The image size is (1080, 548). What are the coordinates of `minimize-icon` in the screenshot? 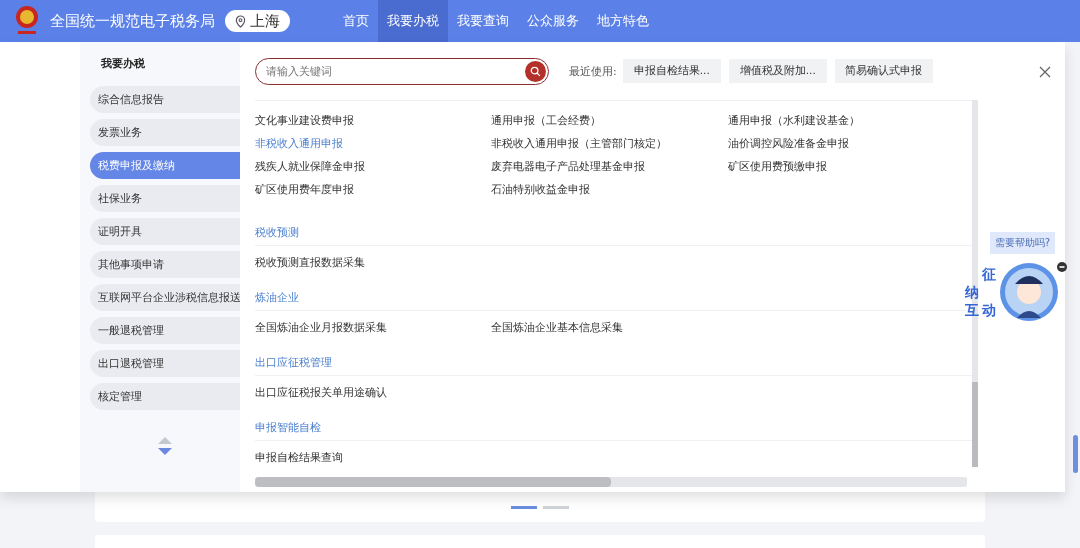 It's located at (1062, 267).